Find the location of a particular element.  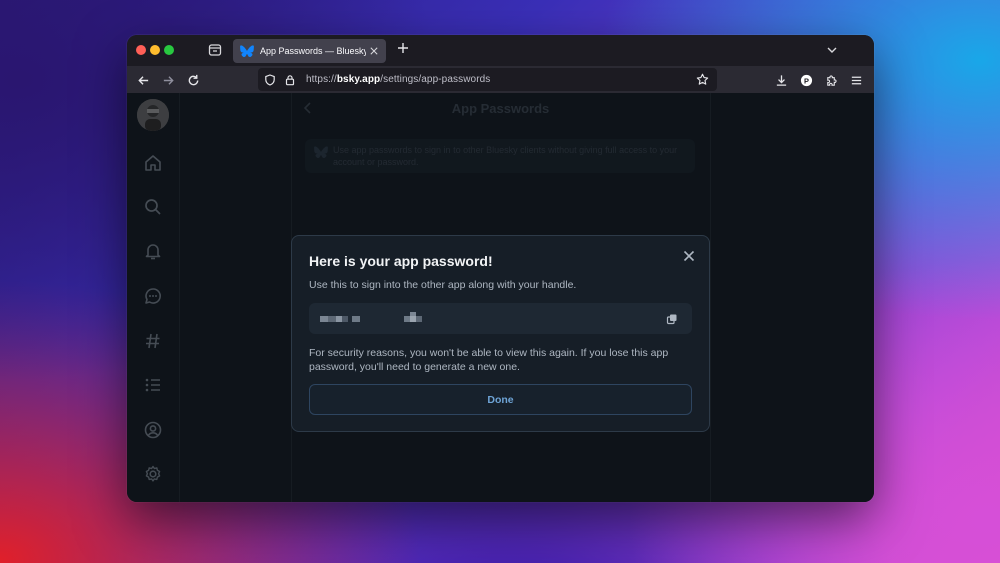

url-text: https://bsky.app/settings/app-passwords is located at coordinates (398, 79).